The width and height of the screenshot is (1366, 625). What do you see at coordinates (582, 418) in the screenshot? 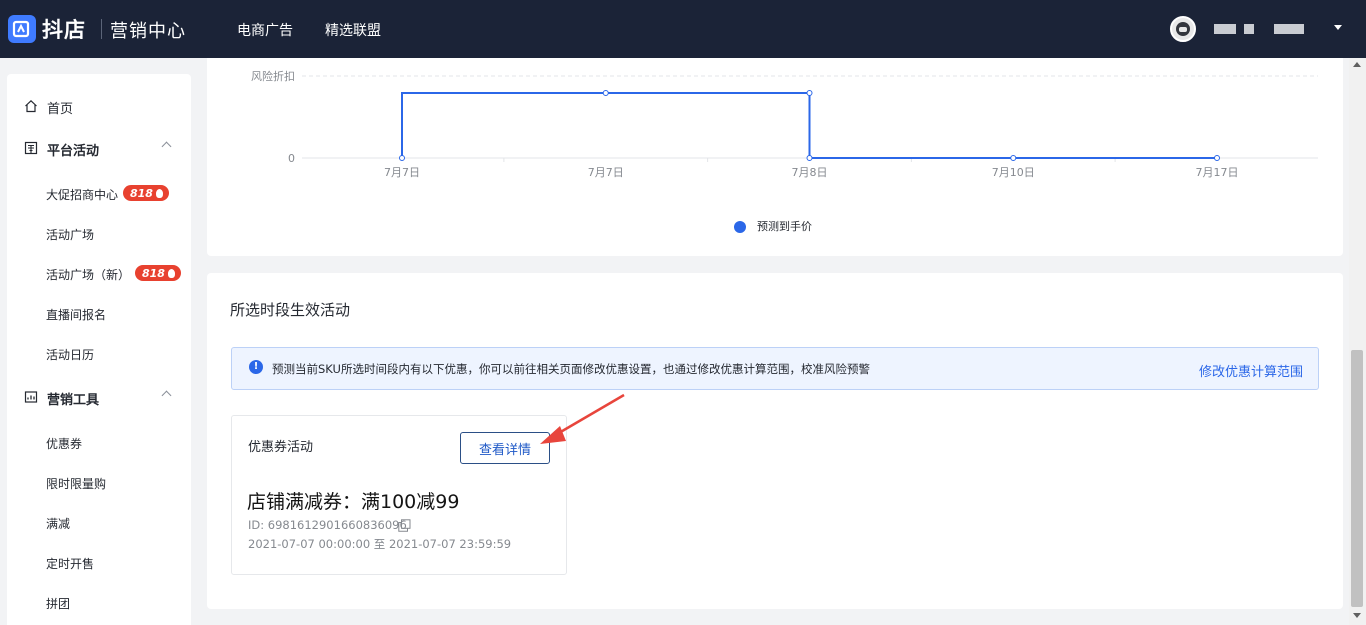
I see `annotation-arrow-icon` at bounding box center [582, 418].